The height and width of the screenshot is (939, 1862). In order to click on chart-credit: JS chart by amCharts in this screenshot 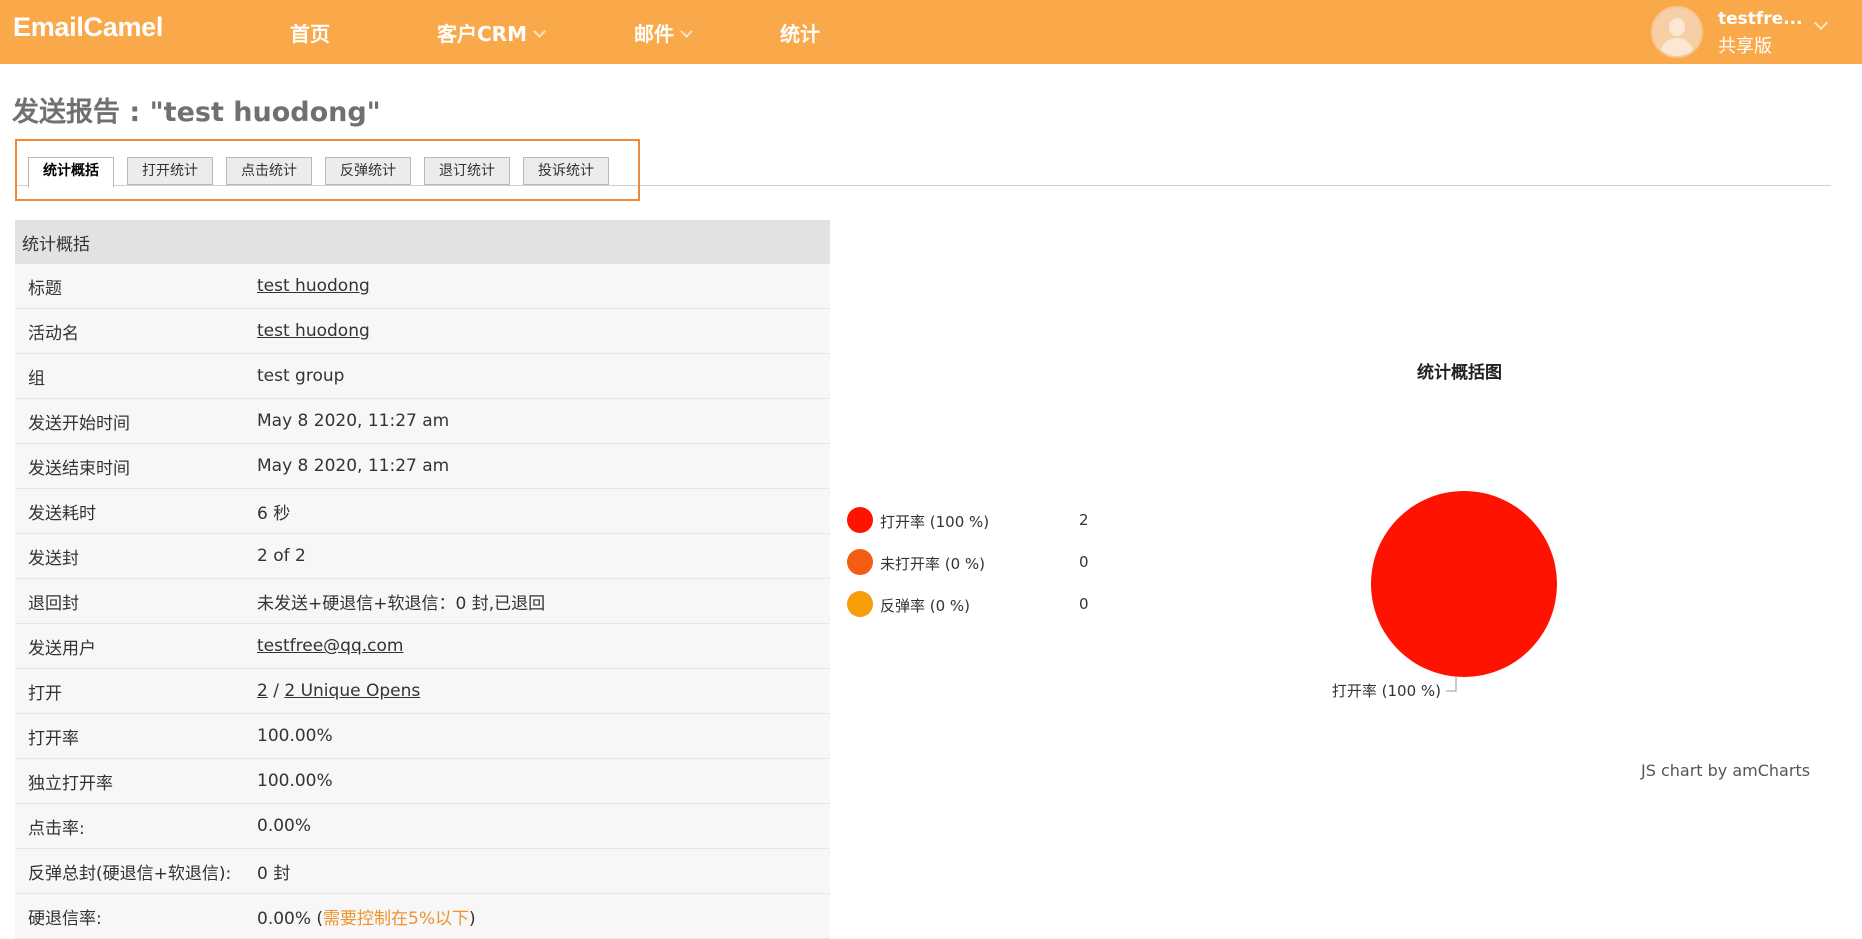, I will do `click(1725, 770)`.